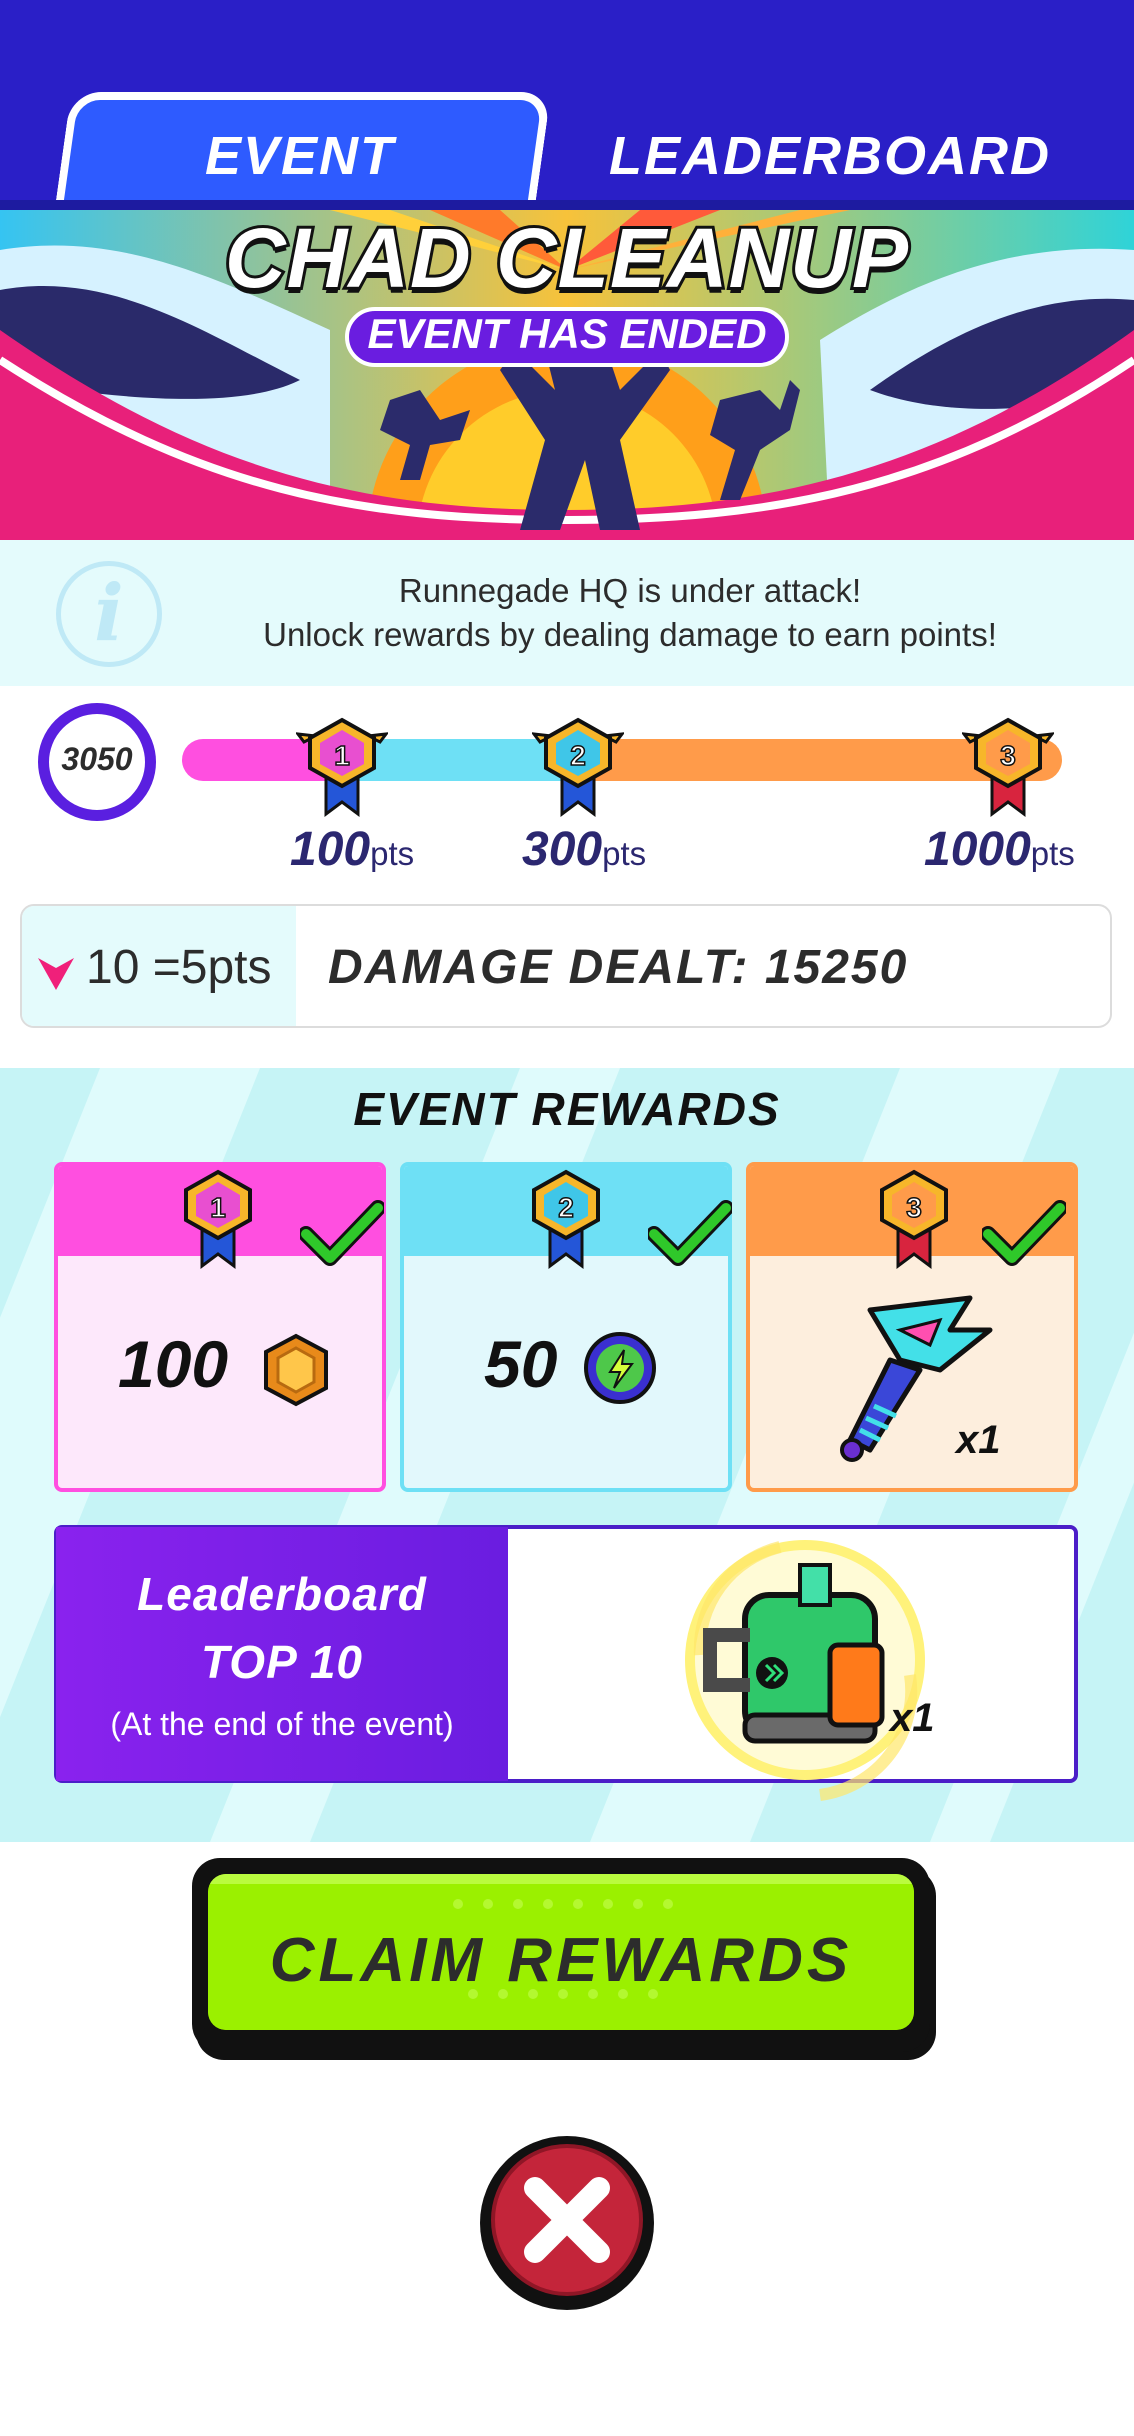 The image size is (1134, 2436). What do you see at coordinates (620, 1368) in the screenshot?
I see `energy-orb-icon` at bounding box center [620, 1368].